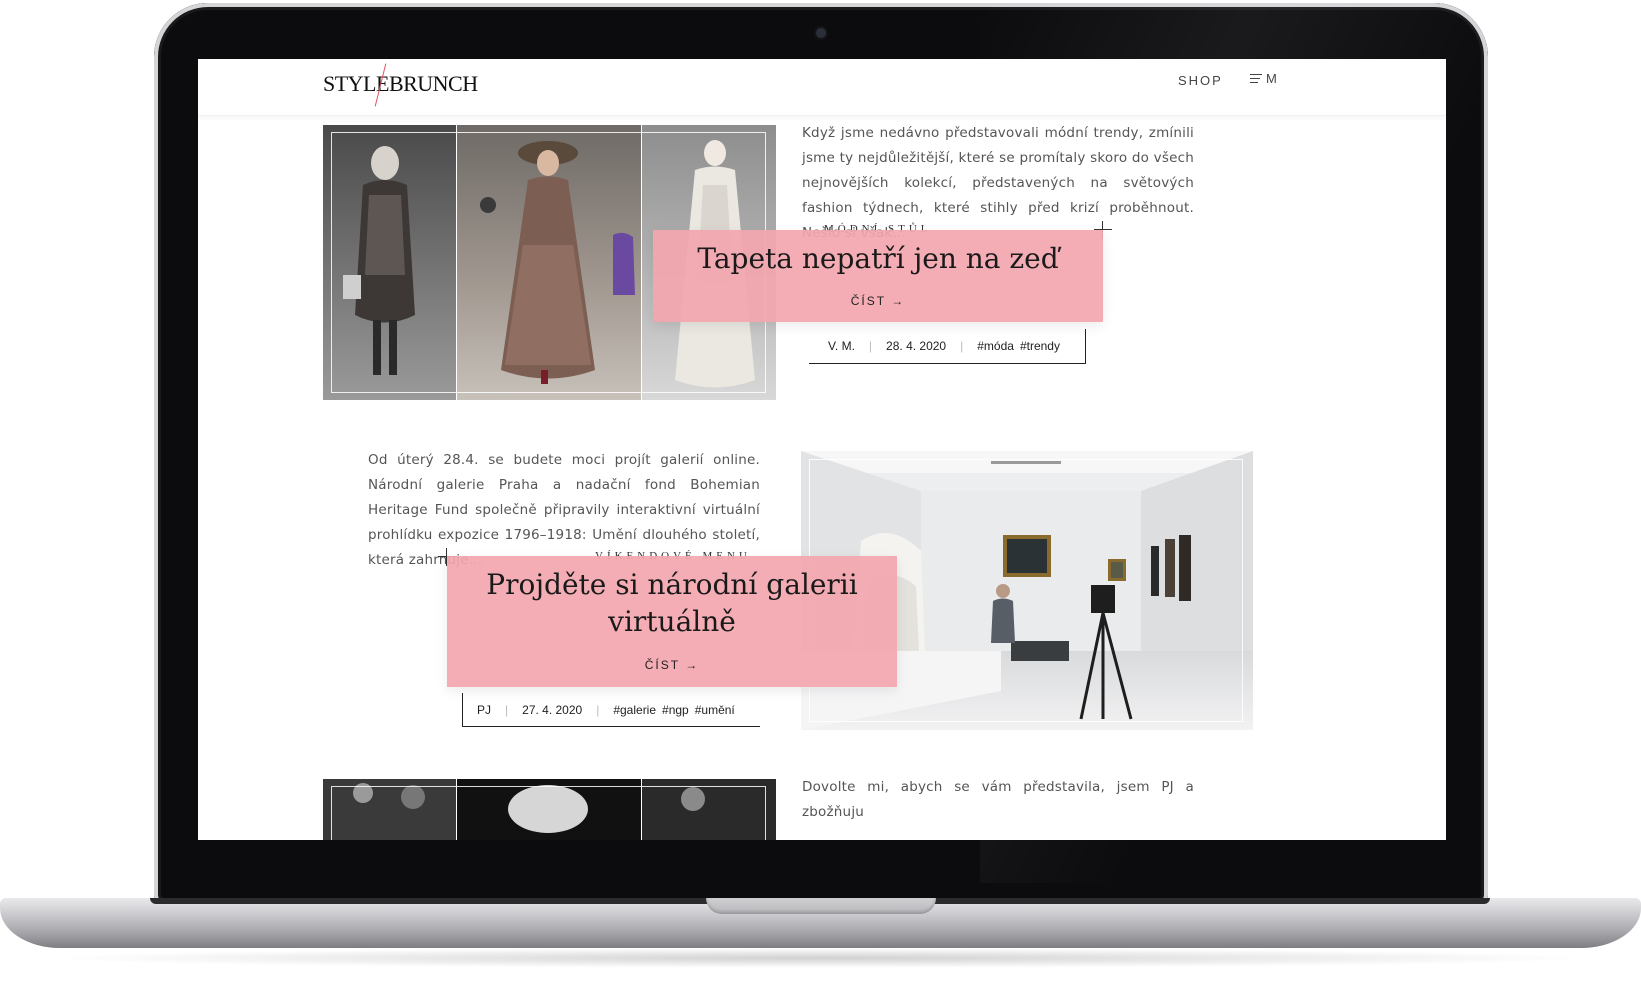  I want to click on article-1-tag: #móda, so click(995, 346).